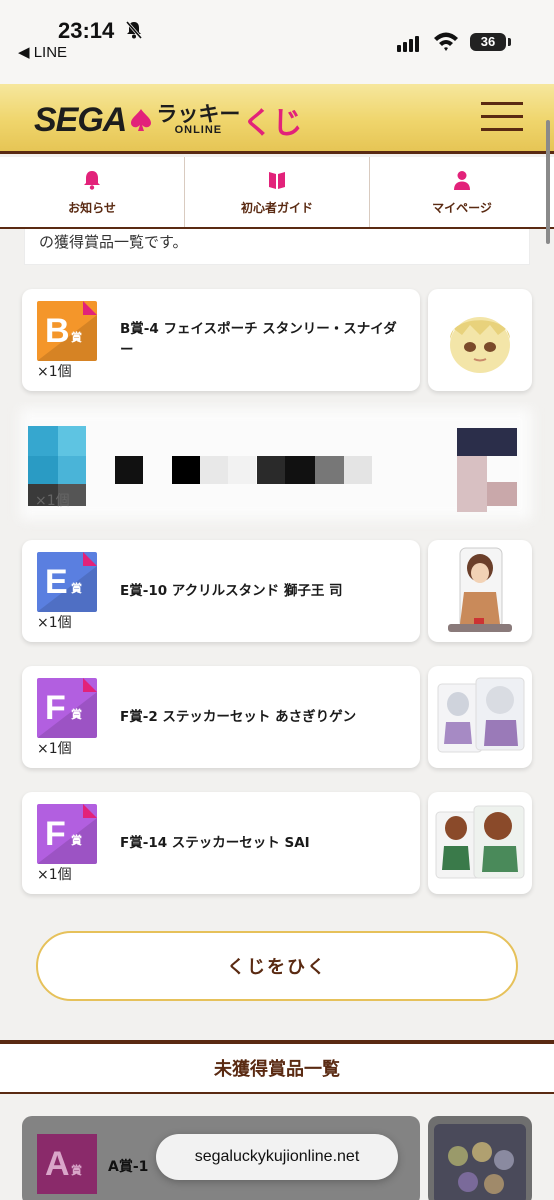  What do you see at coordinates (272, 123) in the screenshot?
I see `logo-kuji: くじ` at bounding box center [272, 123].